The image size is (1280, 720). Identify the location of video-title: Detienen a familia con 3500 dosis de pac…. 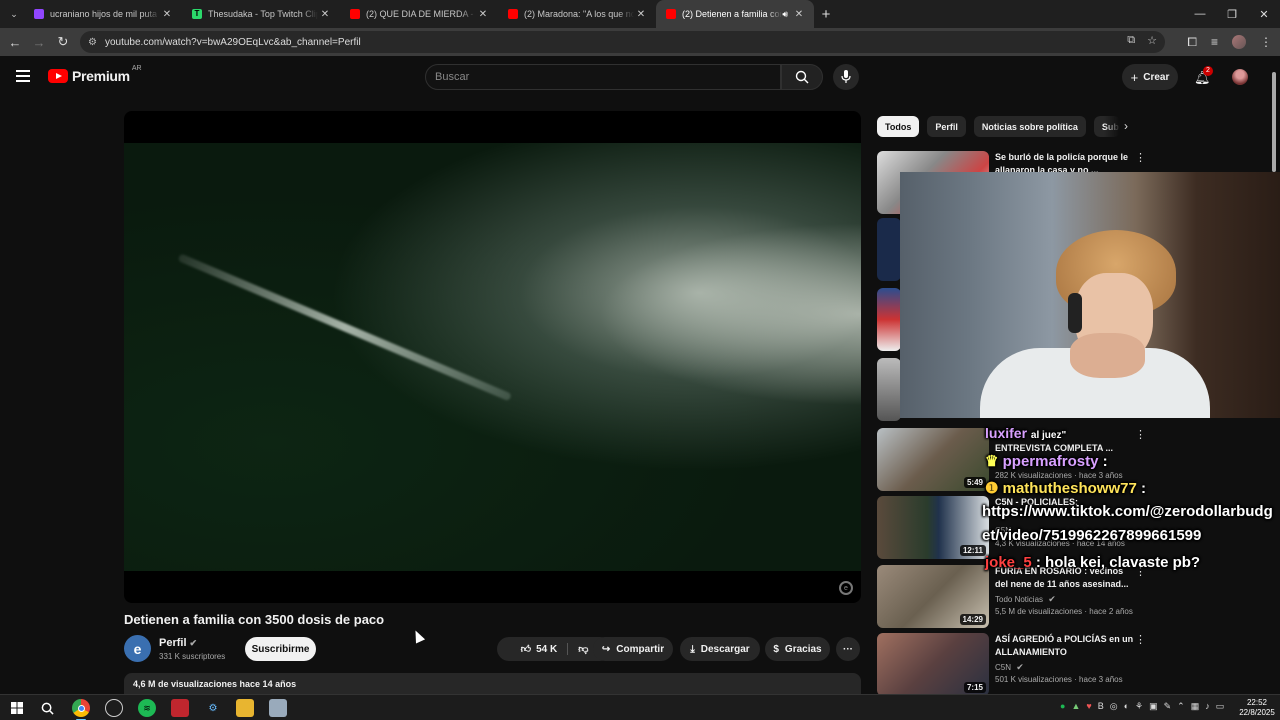
(254, 619).